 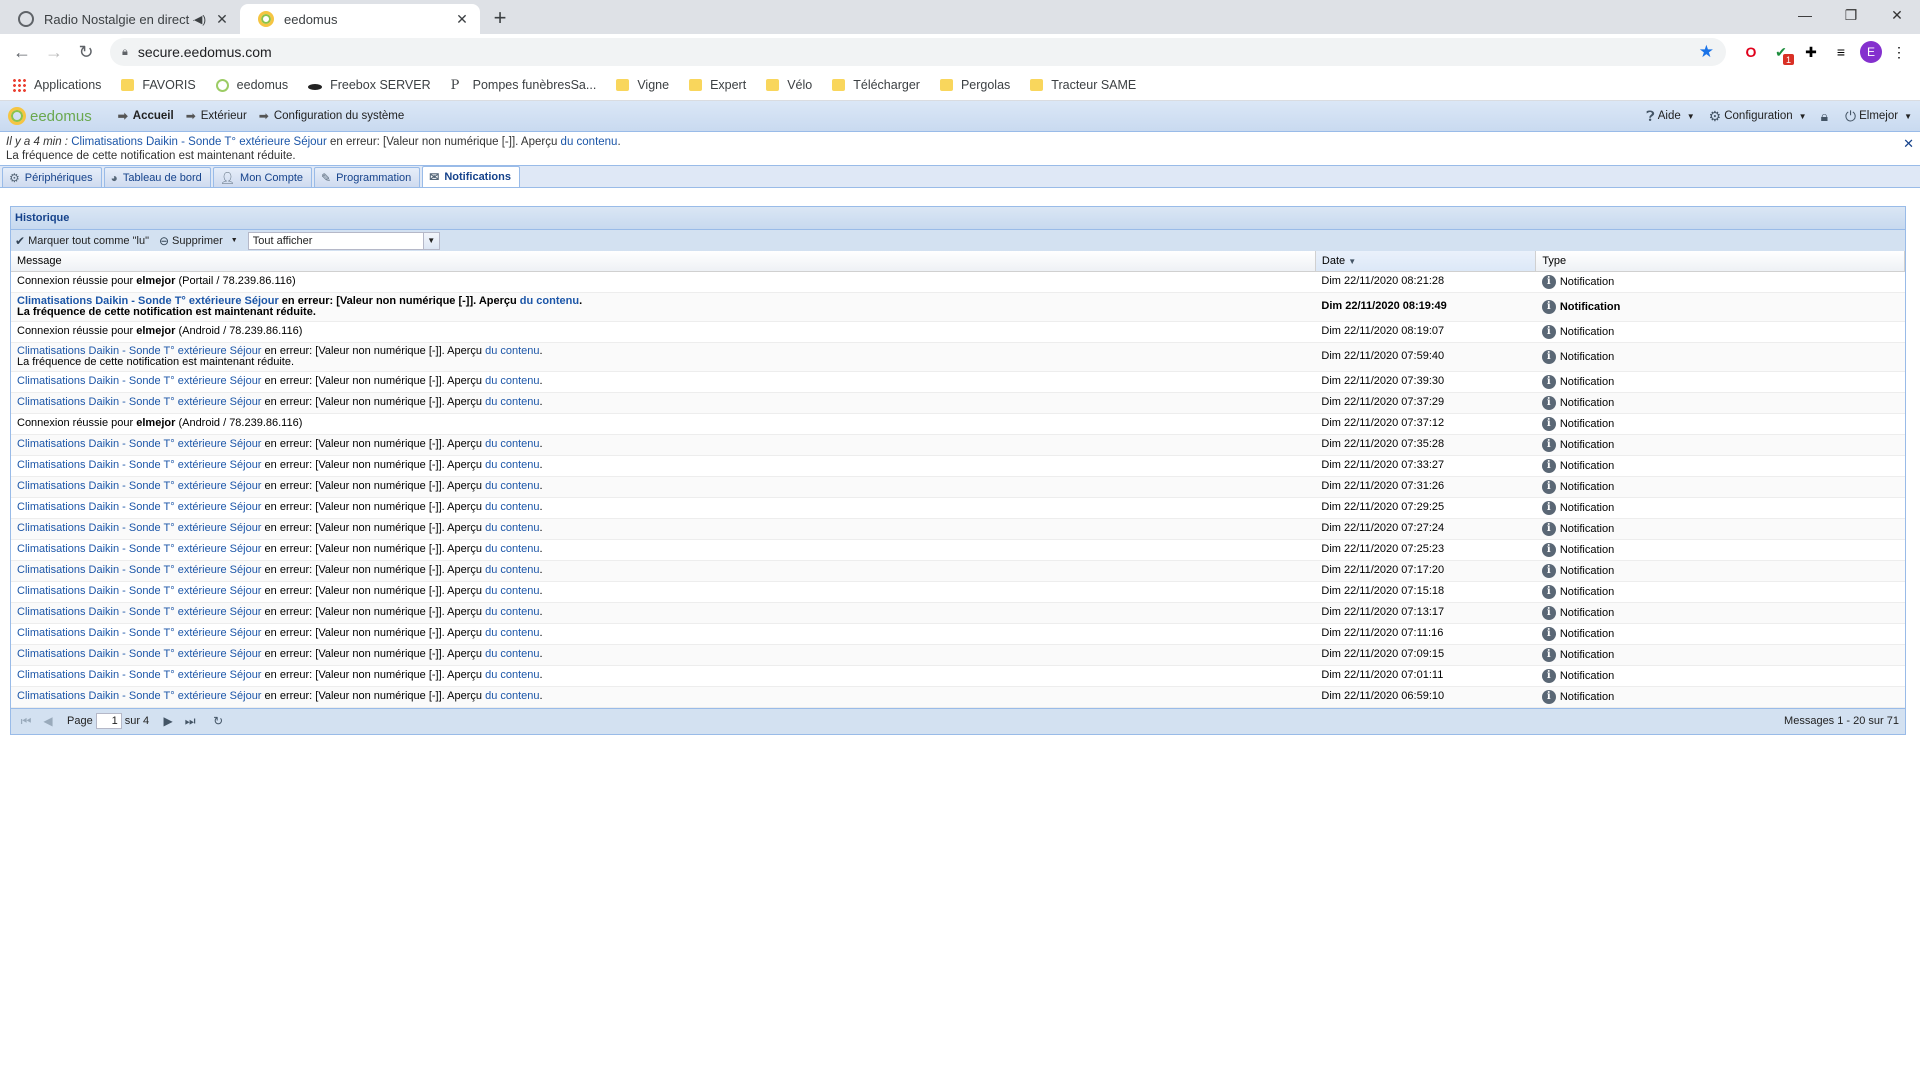 What do you see at coordinates (331, 116) in the screenshot?
I see `crumb-configuration: ➡ Configuration du système` at bounding box center [331, 116].